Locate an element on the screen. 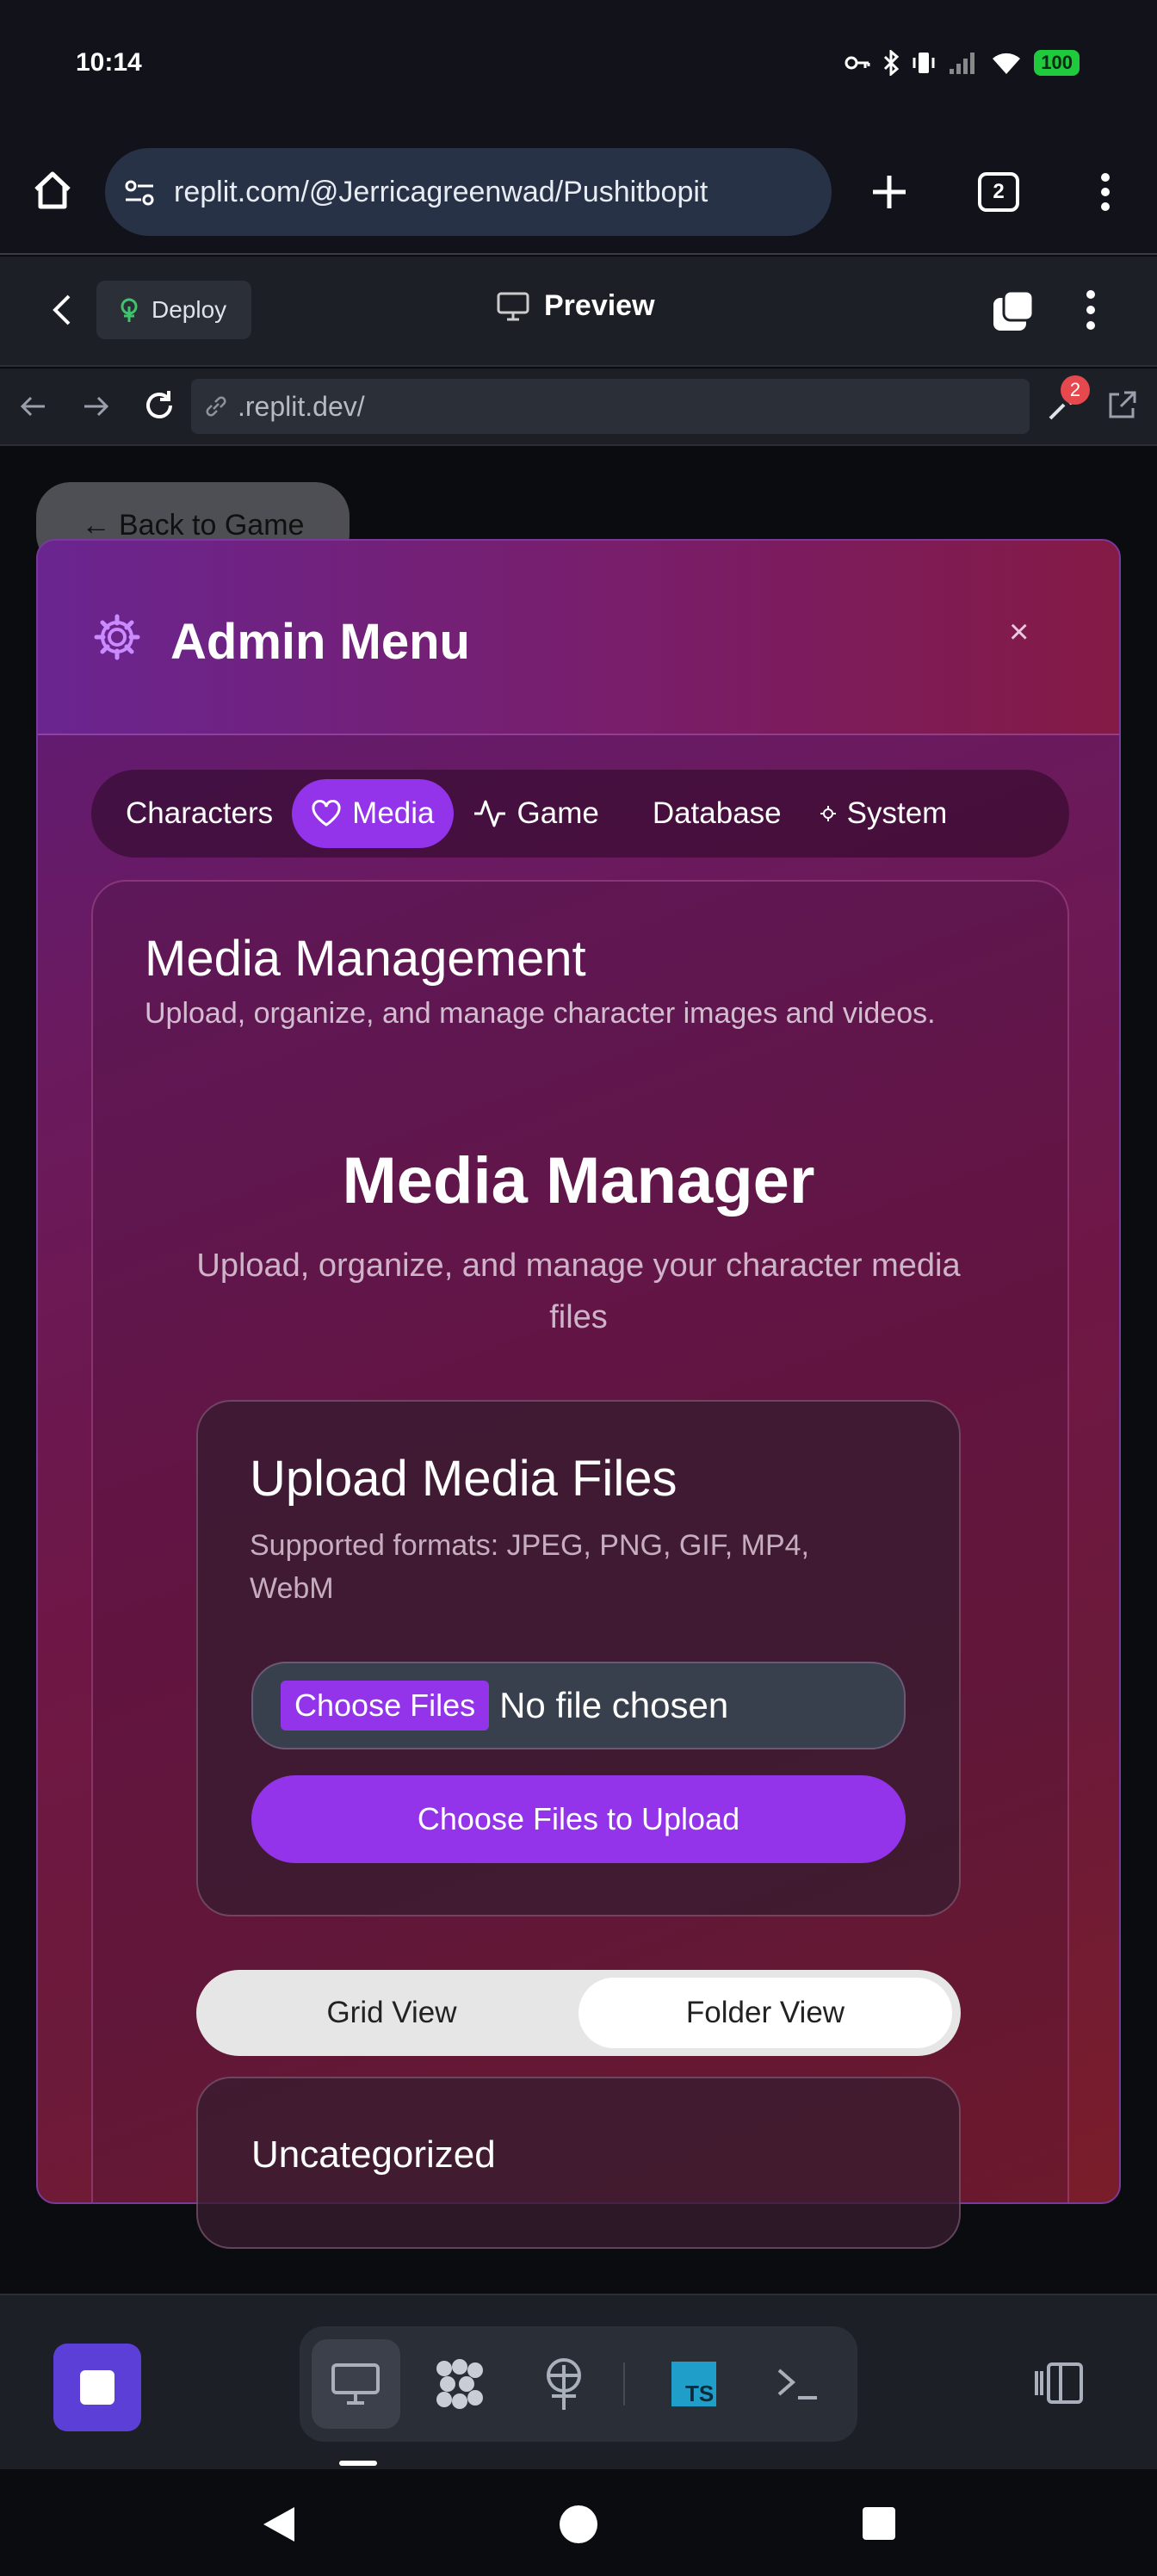  admin-tabs: Characters Media Game Database System is located at coordinates (580, 814).